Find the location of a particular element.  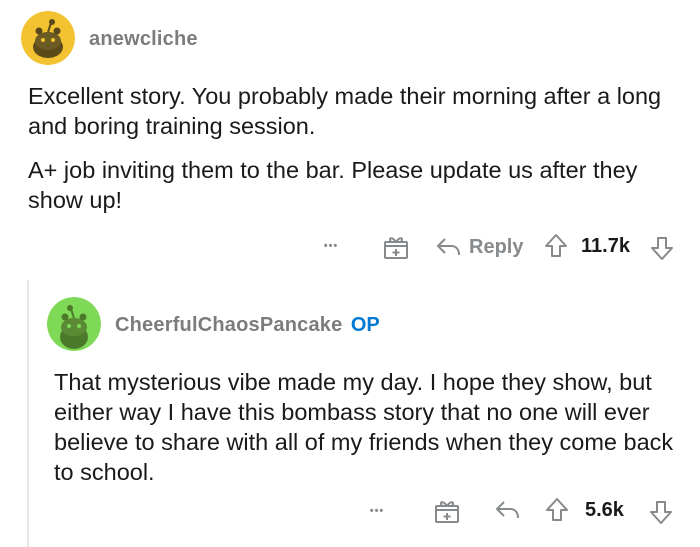

username: anewcliche is located at coordinates (143, 39).